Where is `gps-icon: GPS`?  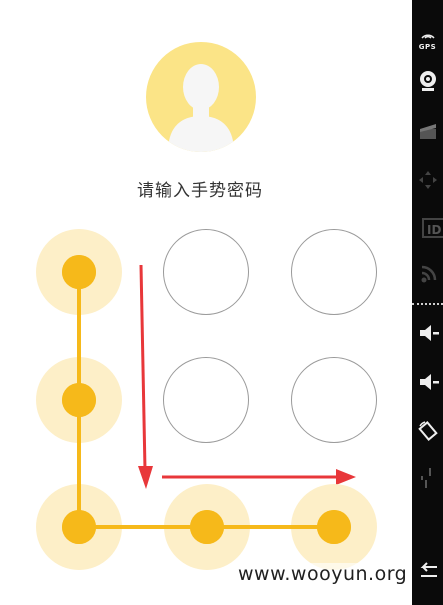
gps-icon: GPS is located at coordinates (427, 37).